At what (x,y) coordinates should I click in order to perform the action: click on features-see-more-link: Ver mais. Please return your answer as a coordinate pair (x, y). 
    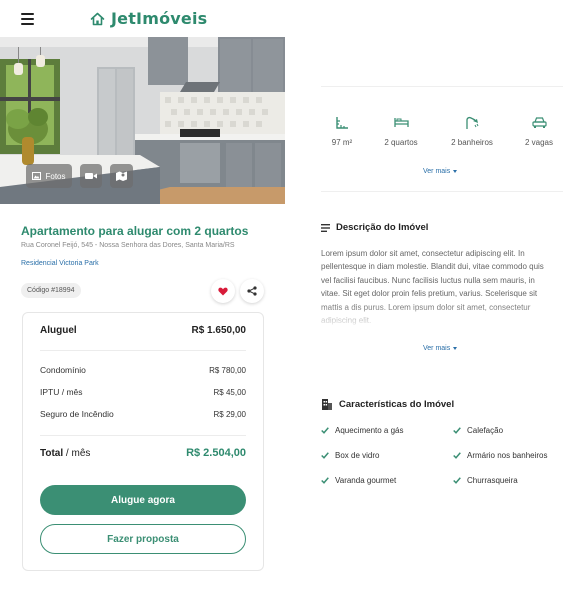
    Looking at the image, I should click on (440, 171).